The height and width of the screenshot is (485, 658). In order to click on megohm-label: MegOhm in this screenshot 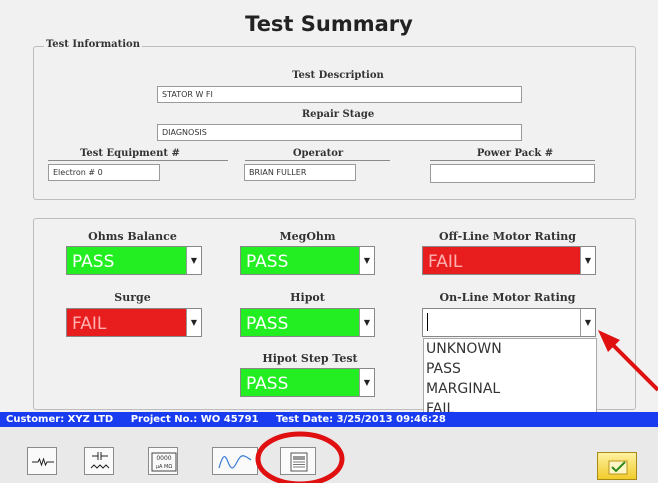, I will do `click(307, 236)`.